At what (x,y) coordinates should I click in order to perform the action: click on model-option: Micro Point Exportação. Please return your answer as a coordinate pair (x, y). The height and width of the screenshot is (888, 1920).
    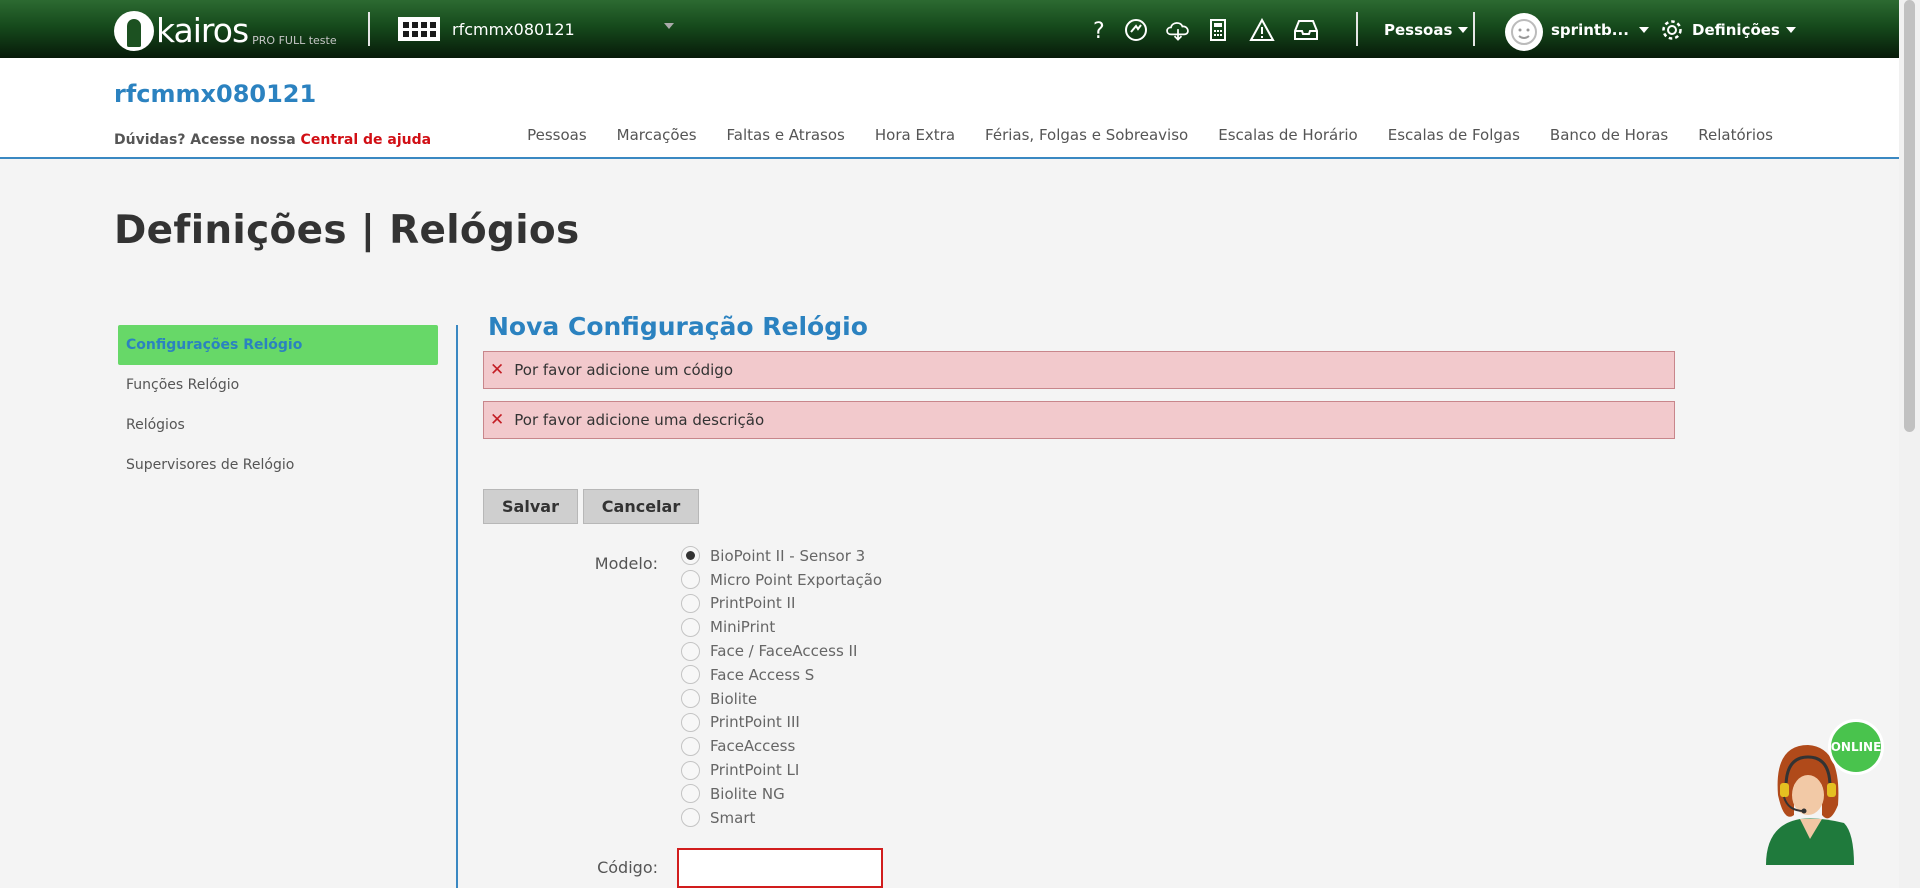
    Looking at the image, I should click on (781, 580).